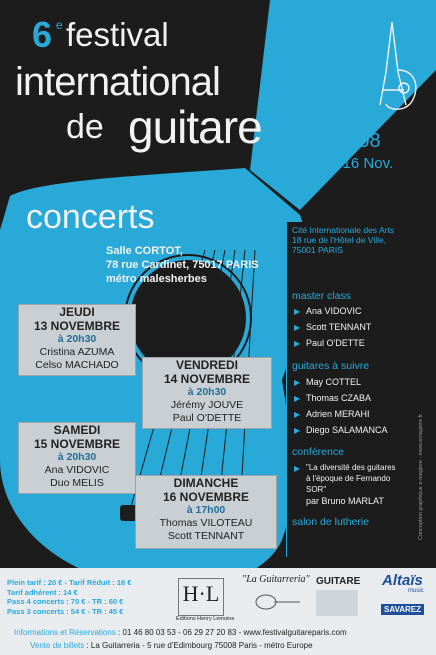 The image size is (436, 655). Describe the element at coordinates (351, 467) in the screenshot. I see `conference-title: "La diversité des guitares` at that location.